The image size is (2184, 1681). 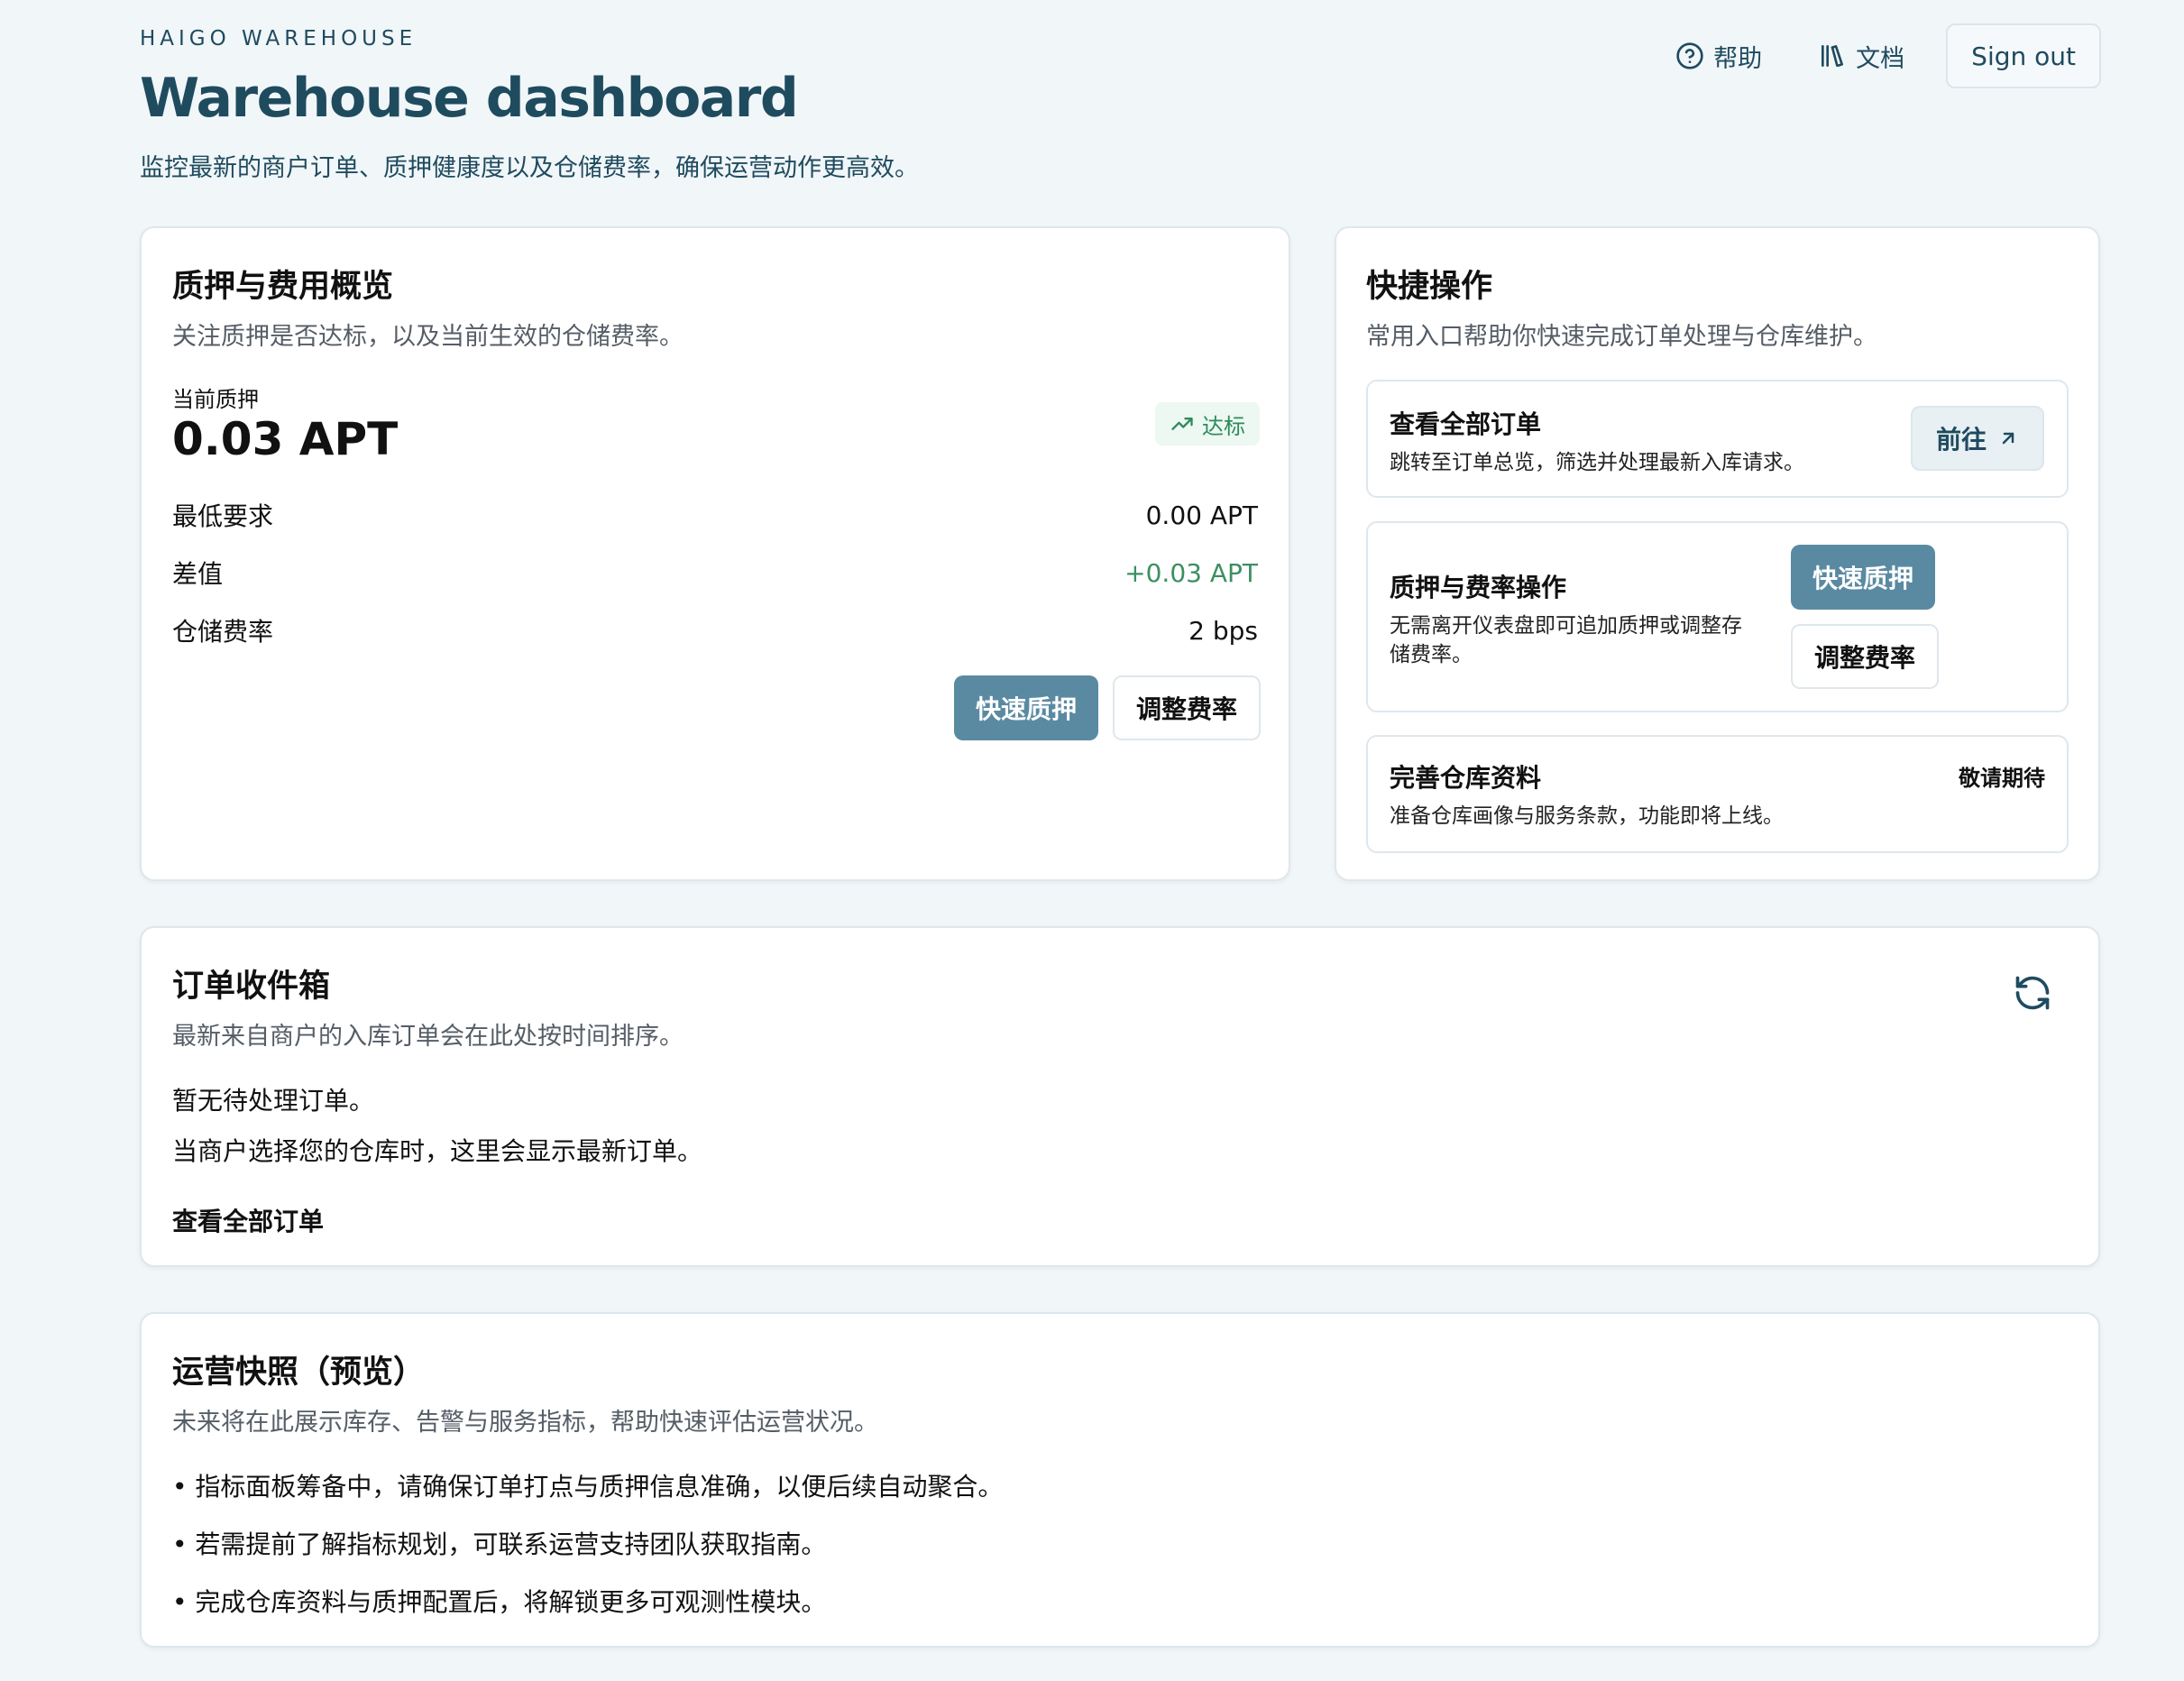 I want to click on metric-value: 0.00 APT, so click(x=1201, y=515).